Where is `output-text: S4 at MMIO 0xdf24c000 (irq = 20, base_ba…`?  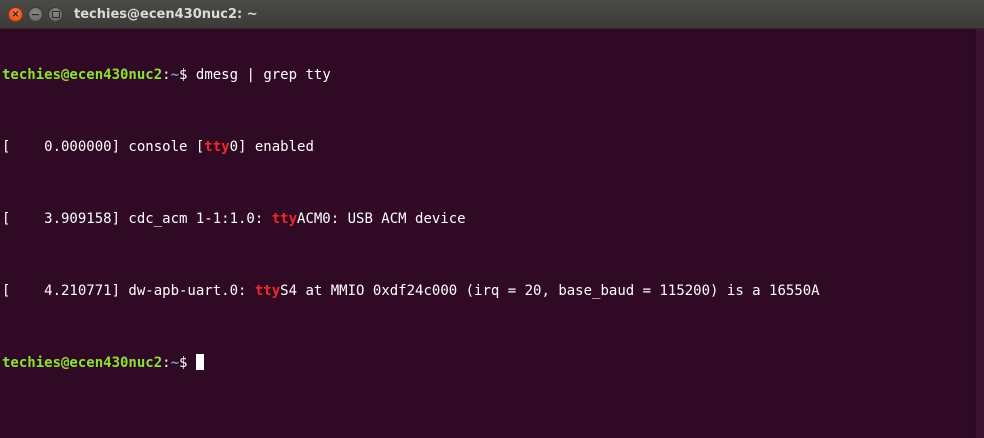
output-text: S4 at MMIO 0xdf24c000 (irq = 20, base_ba… is located at coordinates (549, 291).